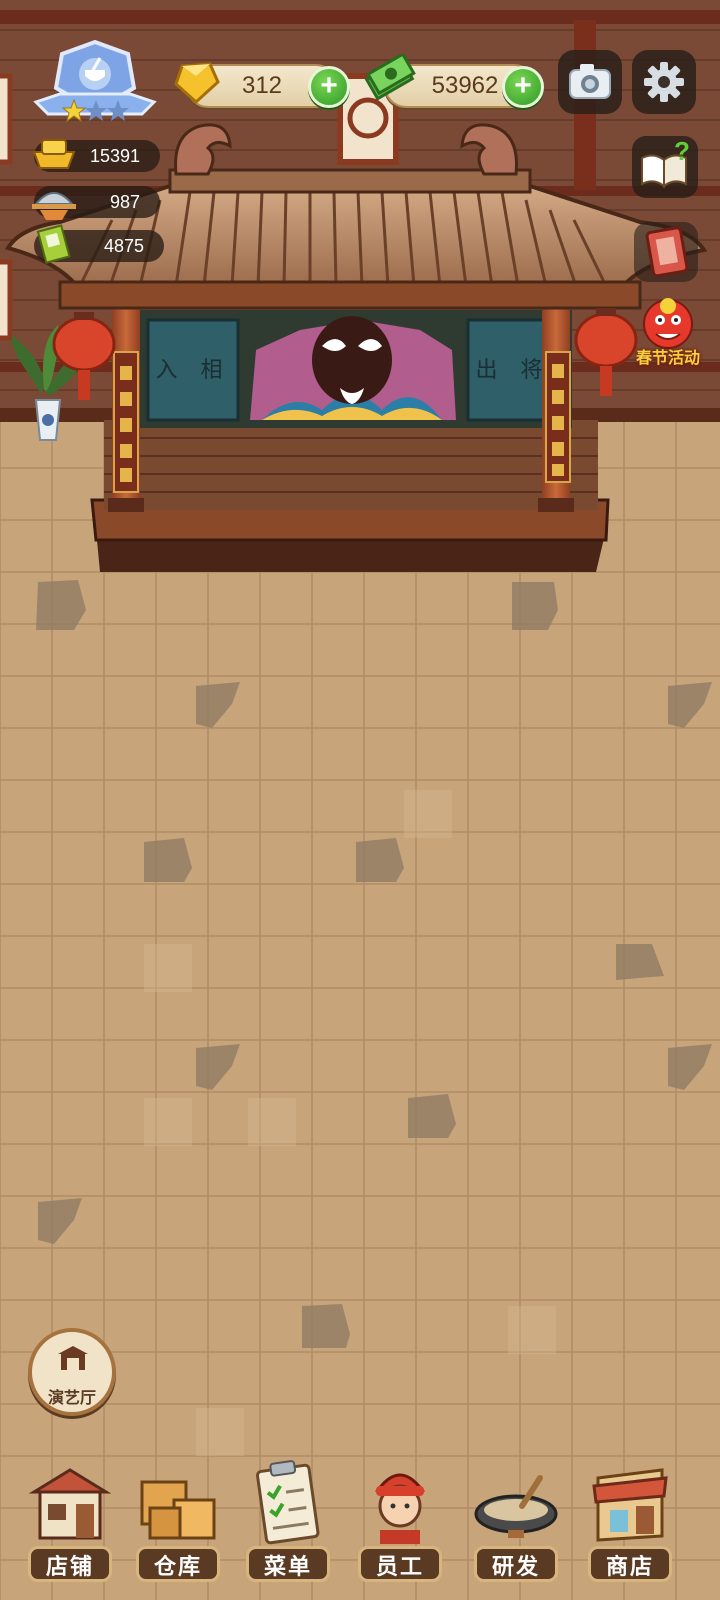 This screenshot has height=1600, width=720. What do you see at coordinates (71, 1398) in the screenshot?
I see `performance-hall-label: 演艺厅` at bounding box center [71, 1398].